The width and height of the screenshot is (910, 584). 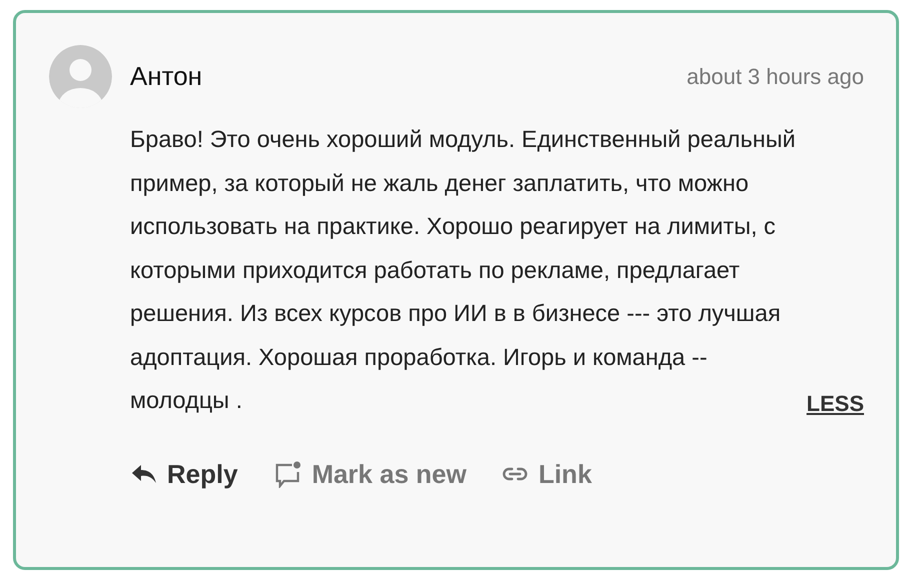 What do you see at coordinates (835, 403) in the screenshot?
I see `less-link: LESS` at bounding box center [835, 403].